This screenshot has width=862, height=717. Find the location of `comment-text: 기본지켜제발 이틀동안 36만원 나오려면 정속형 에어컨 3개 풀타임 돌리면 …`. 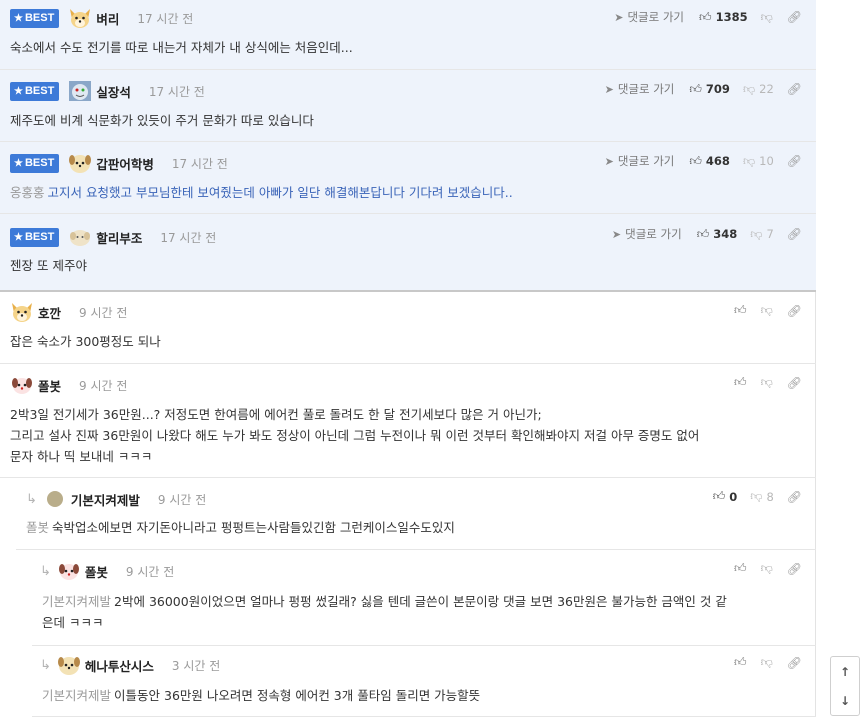

comment-text: 기본지켜제발 이틀동안 36만원 나오려면 정속형 에어컨 3개 풀타임 돌리면 … is located at coordinates (261, 695).